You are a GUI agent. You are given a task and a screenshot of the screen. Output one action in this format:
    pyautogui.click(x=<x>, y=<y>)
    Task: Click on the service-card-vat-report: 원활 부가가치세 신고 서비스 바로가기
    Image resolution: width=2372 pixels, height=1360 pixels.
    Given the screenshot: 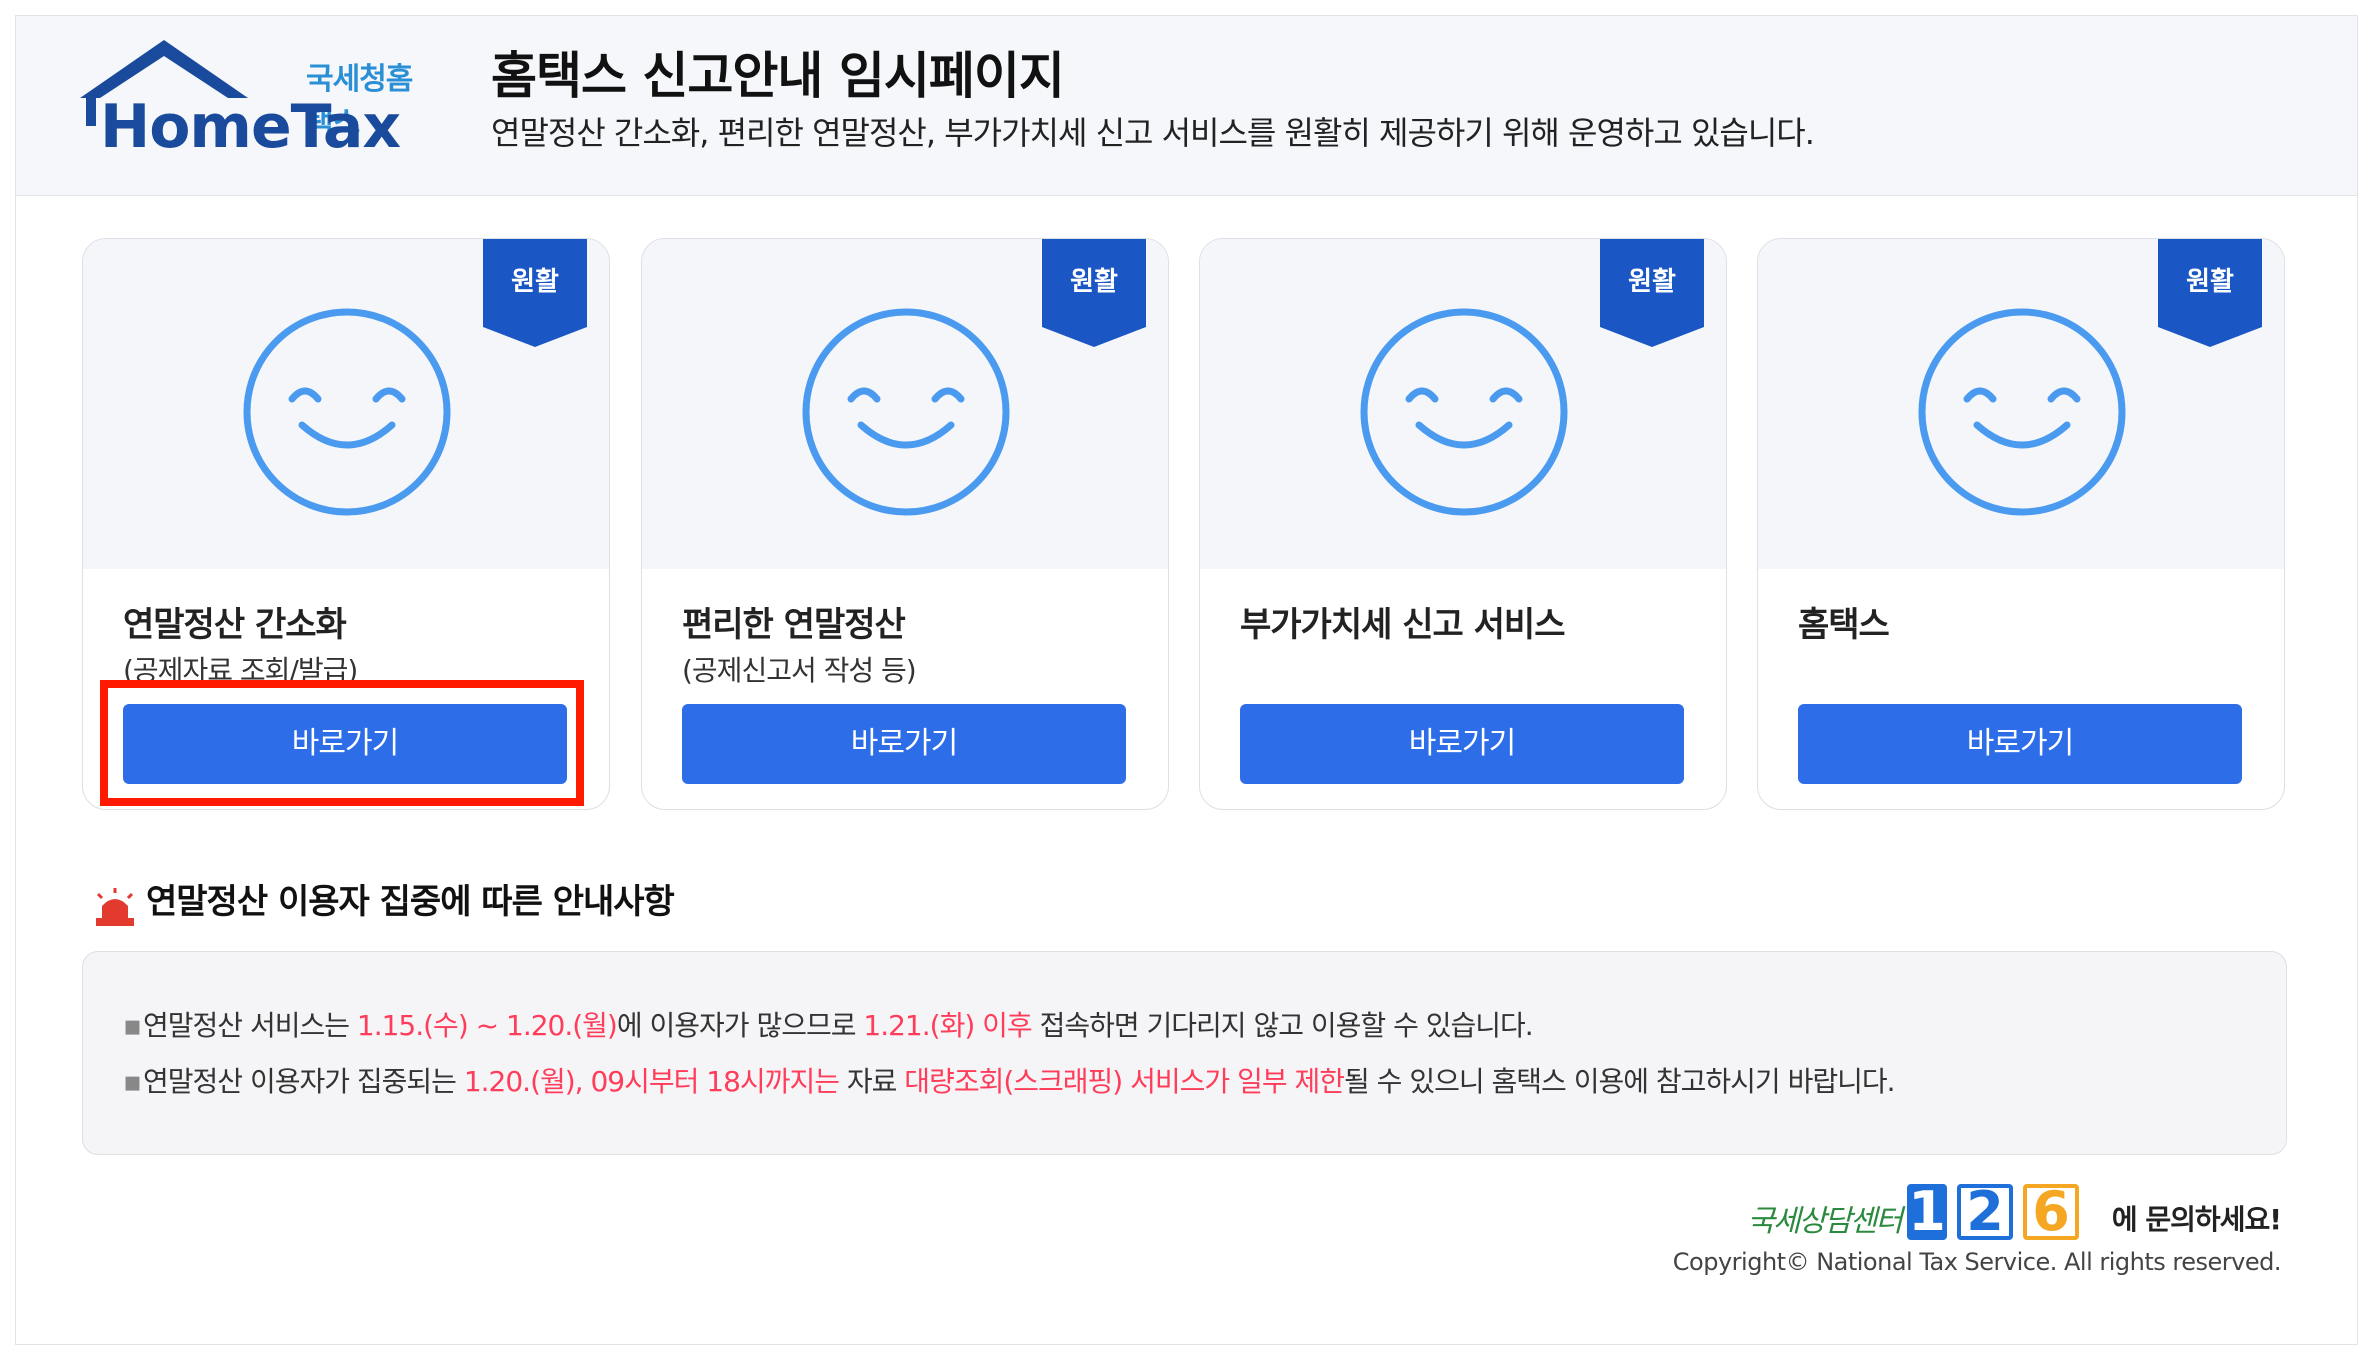 What is the action you would take?
    pyautogui.click(x=1463, y=524)
    